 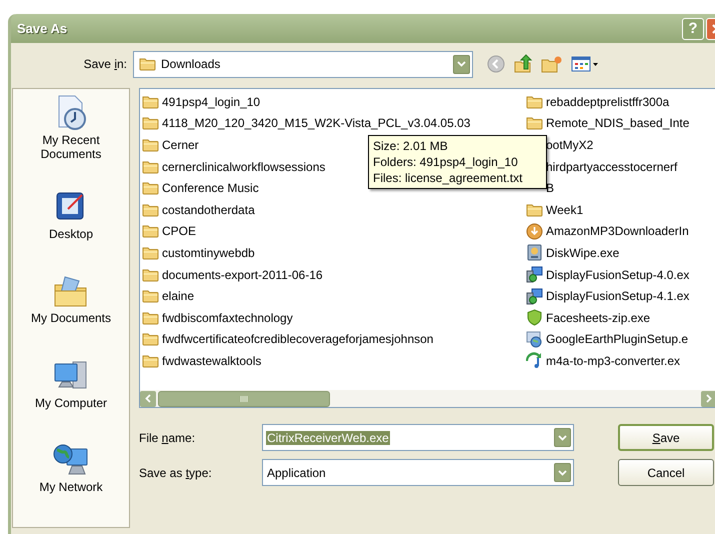 I want to click on shield-icon, so click(x=534, y=317).